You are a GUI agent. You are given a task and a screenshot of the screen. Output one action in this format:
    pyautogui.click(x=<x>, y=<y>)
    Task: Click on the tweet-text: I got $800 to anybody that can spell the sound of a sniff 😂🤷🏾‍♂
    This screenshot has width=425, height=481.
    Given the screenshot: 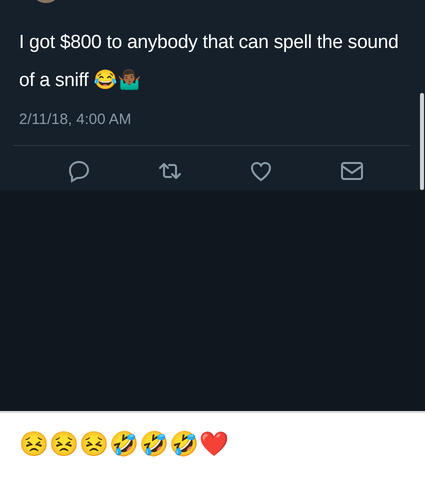 What is the action you would take?
    pyautogui.click(x=209, y=62)
    